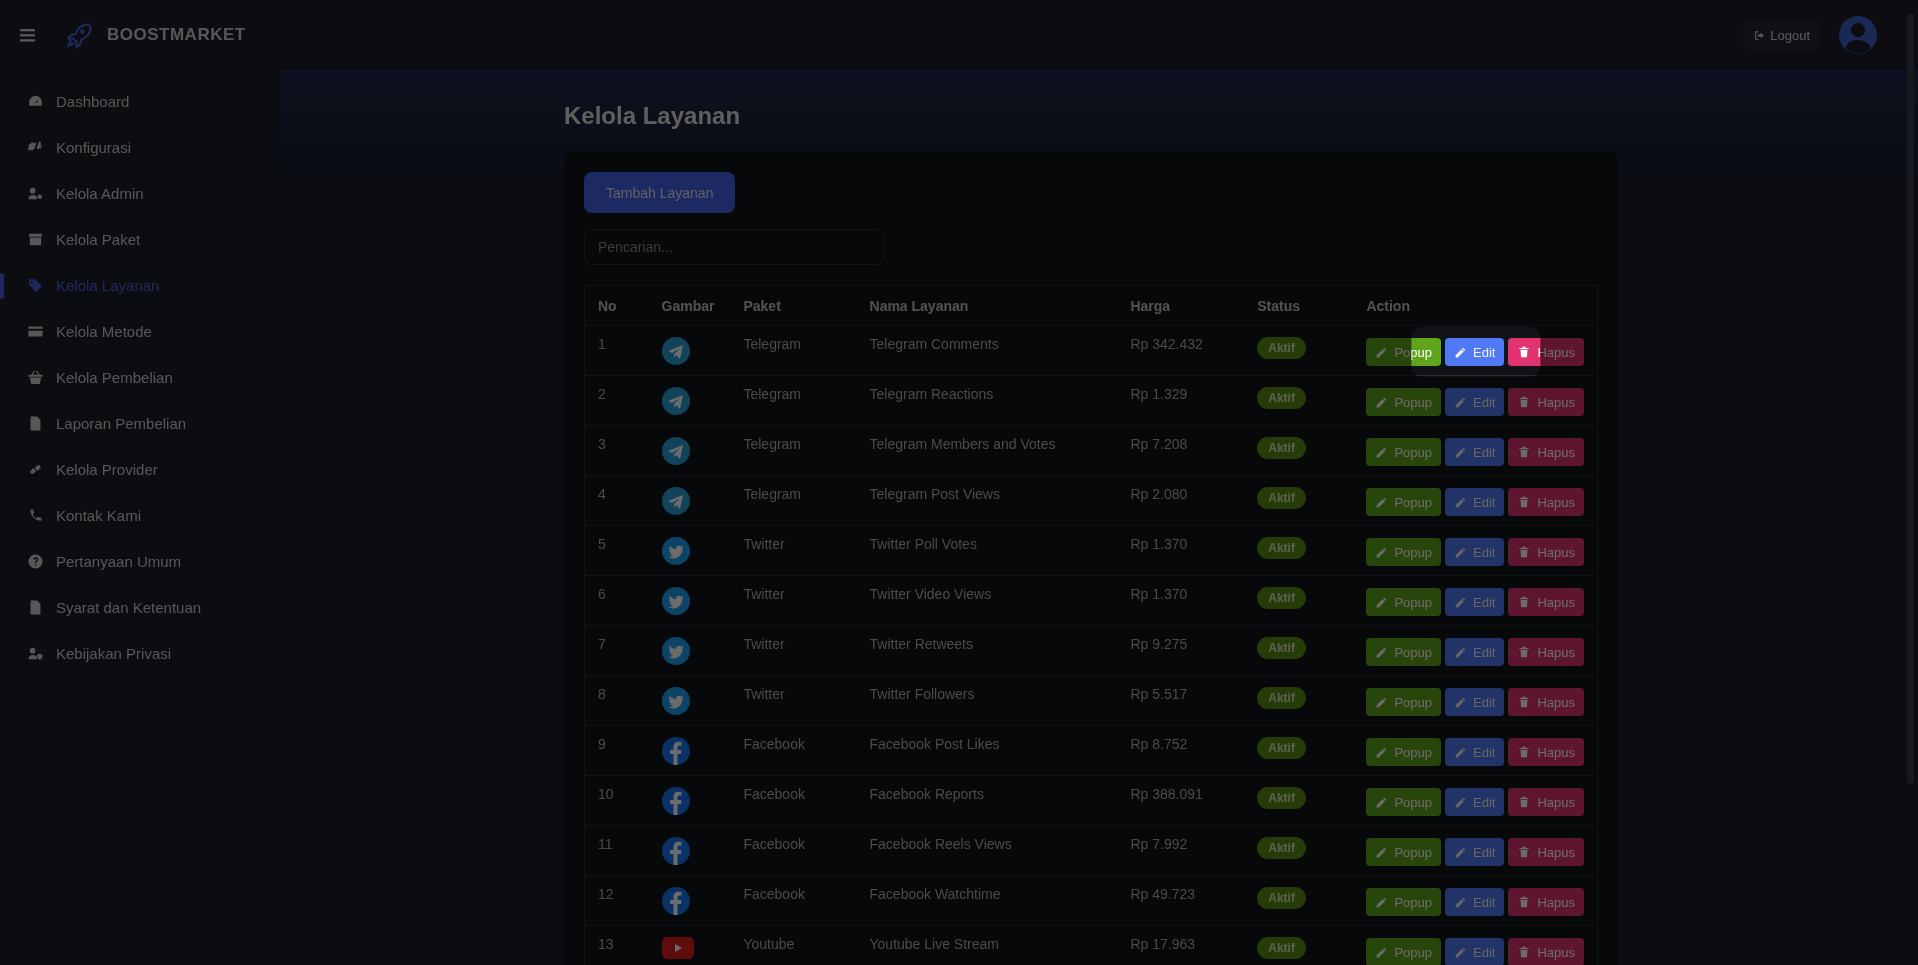  Describe the element at coordinates (140, 239) in the screenshot. I see `sidebar-item: Kelola Paket` at that location.